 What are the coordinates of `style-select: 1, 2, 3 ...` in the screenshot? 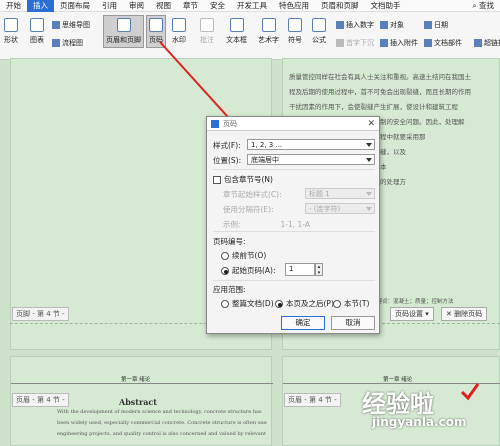 It's located at (311, 144).